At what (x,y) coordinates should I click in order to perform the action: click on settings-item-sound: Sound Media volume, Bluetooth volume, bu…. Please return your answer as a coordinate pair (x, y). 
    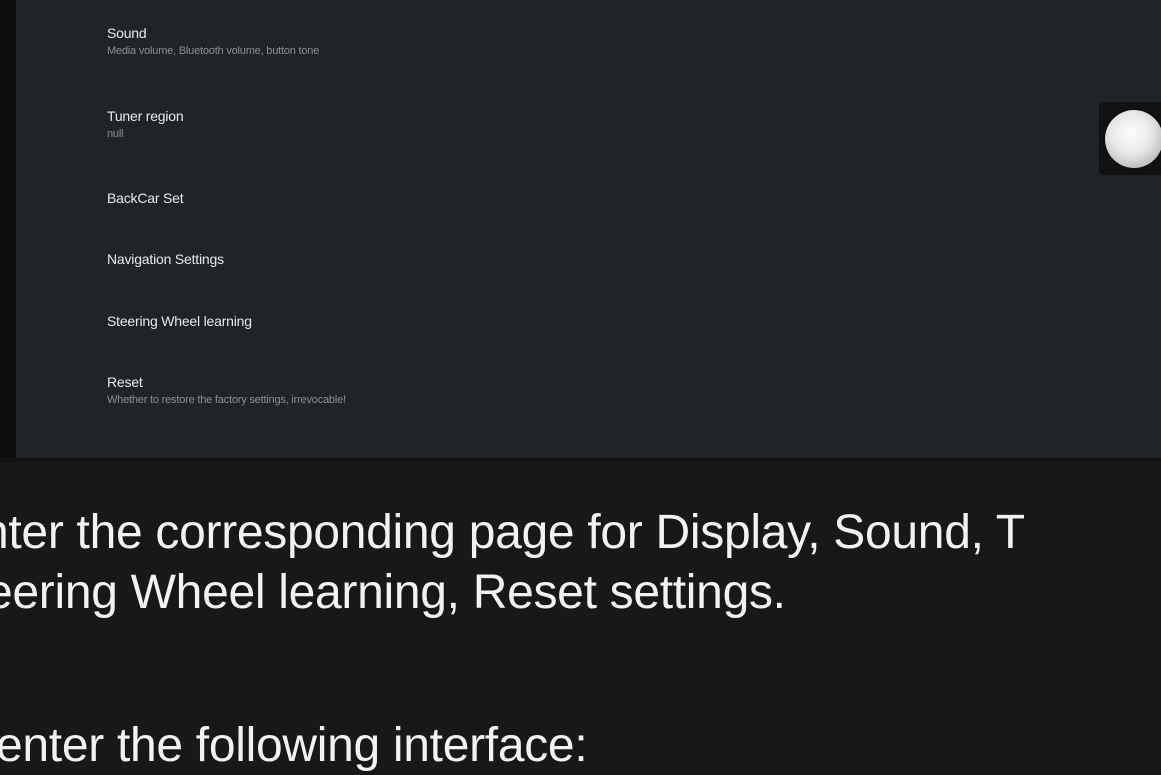
    Looking at the image, I should click on (407, 41).